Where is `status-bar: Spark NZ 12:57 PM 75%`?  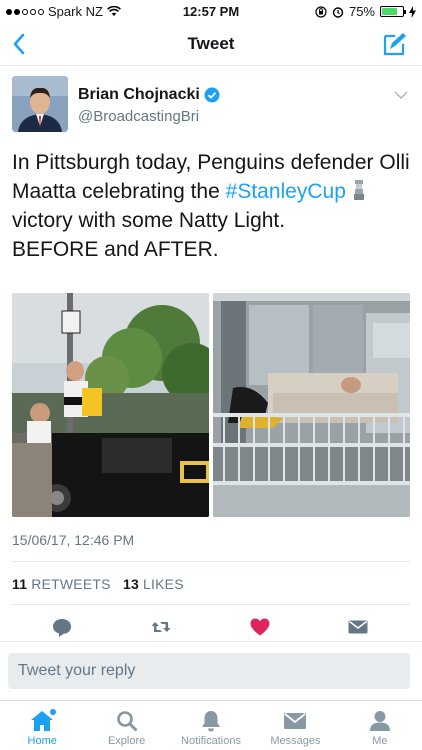
status-bar: Spark NZ 12:57 PM 75% is located at coordinates (211, 11).